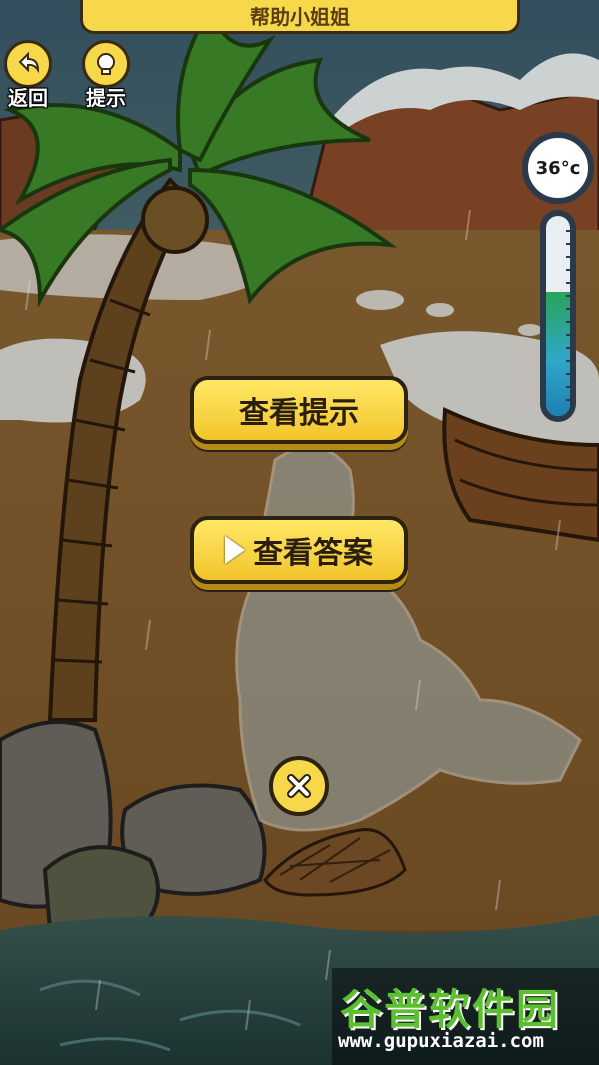 Image resolution: width=599 pixels, height=1065 pixels. What do you see at coordinates (299, 413) in the screenshot?
I see `view-hint-label: 查看提示` at bounding box center [299, 413].